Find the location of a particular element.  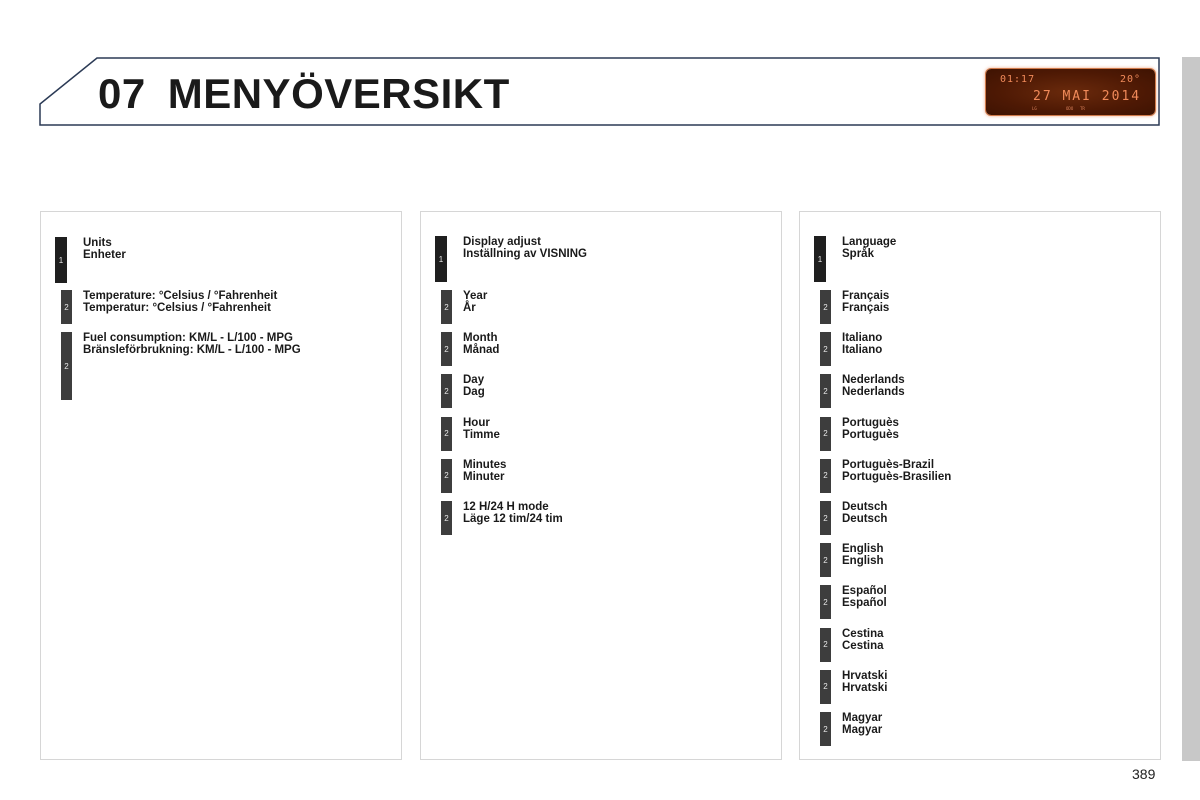

menu-entry-english: English is located at coordinates (863, 549).